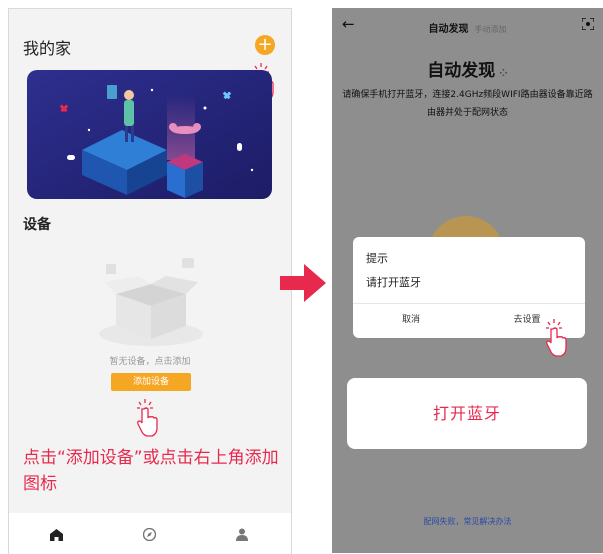  What do you see at coordinates (467, 521) in the screenshot?
I see `help-link: 配网失败，常见解决办法` at bounding box center [467, 521].